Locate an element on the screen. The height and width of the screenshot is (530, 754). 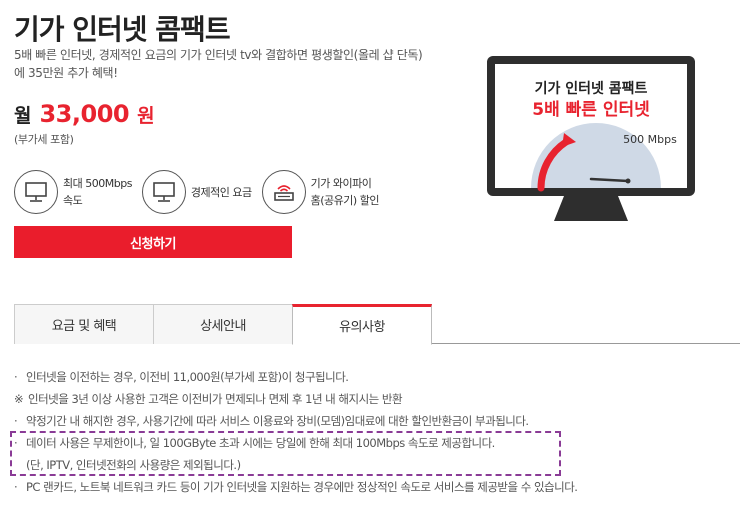
feature-list: 최대 500Mbps 속도 경제적인 요금 기가 와이파이 홈(공유기) 할인 is located at coordinates (201, 192).